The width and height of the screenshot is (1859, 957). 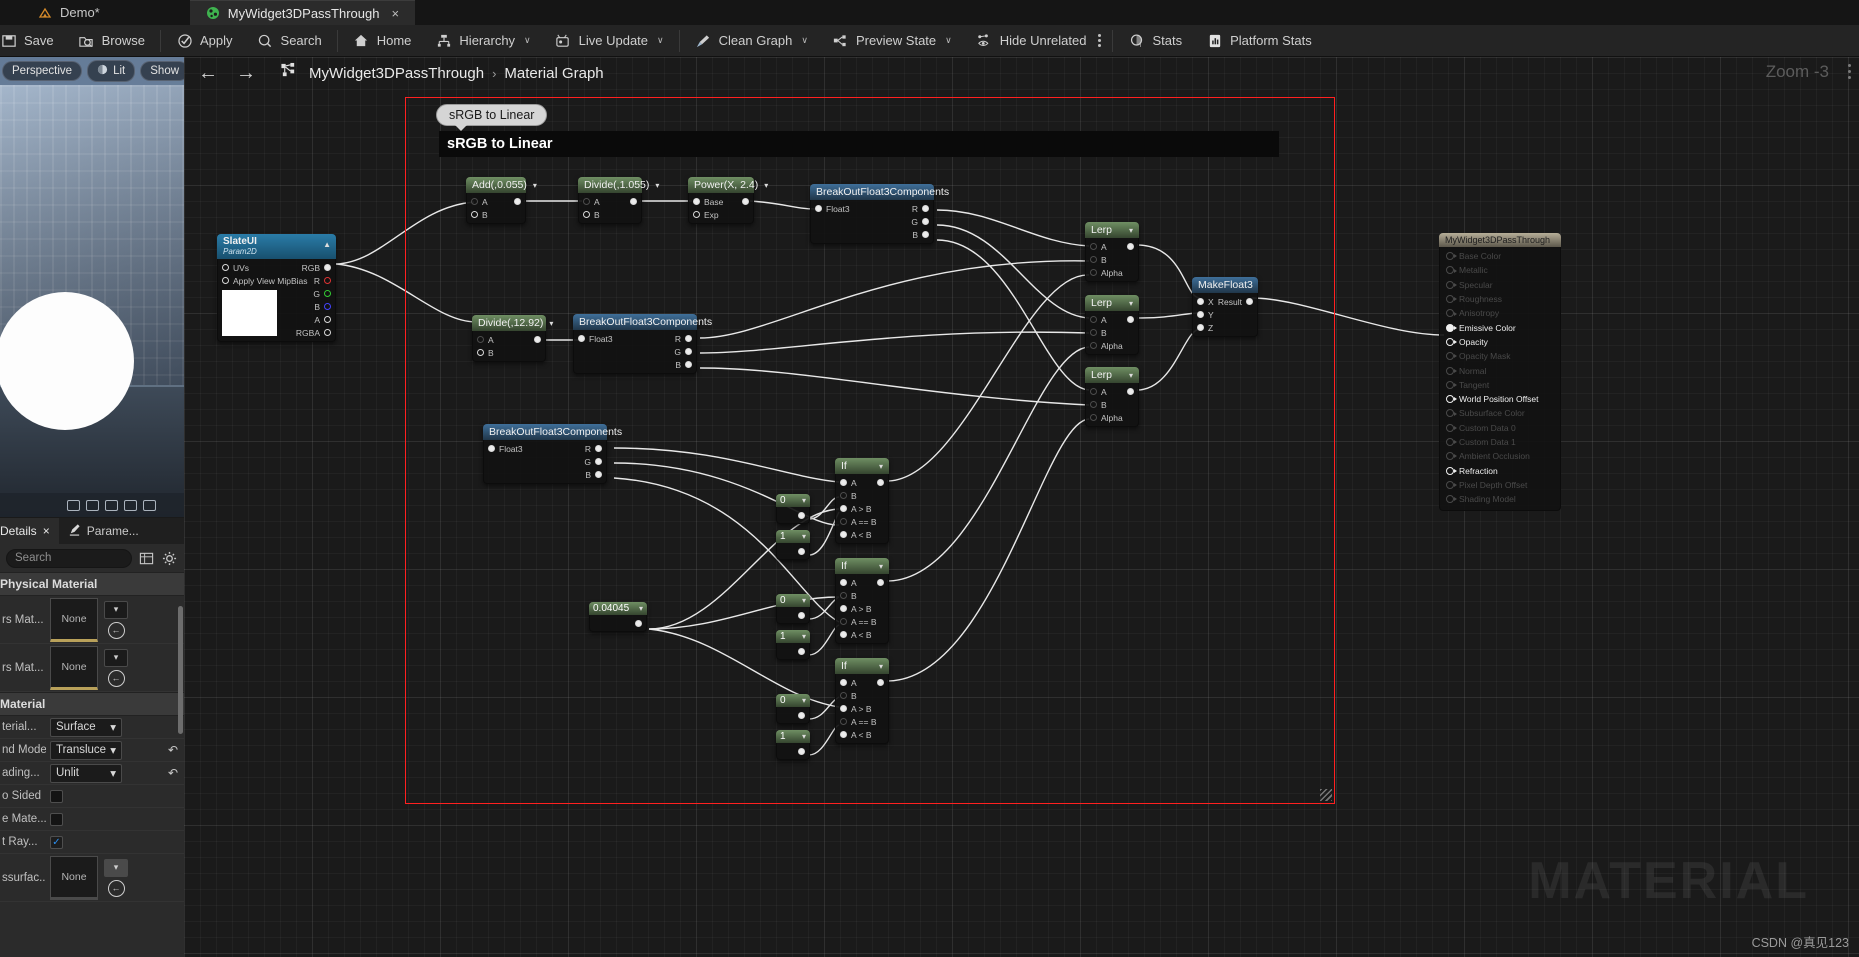 I want to click on pin-row-alpha: Alpha, so click(x=1112, y=417).